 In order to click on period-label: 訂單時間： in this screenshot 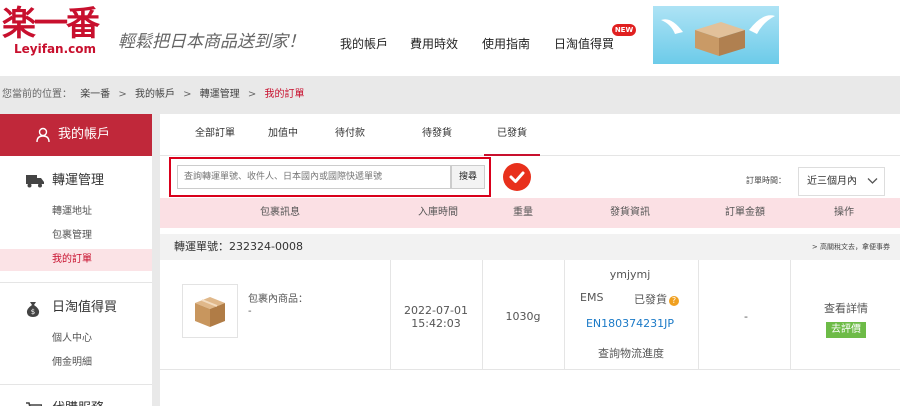, I will do `click(766, 180)`.